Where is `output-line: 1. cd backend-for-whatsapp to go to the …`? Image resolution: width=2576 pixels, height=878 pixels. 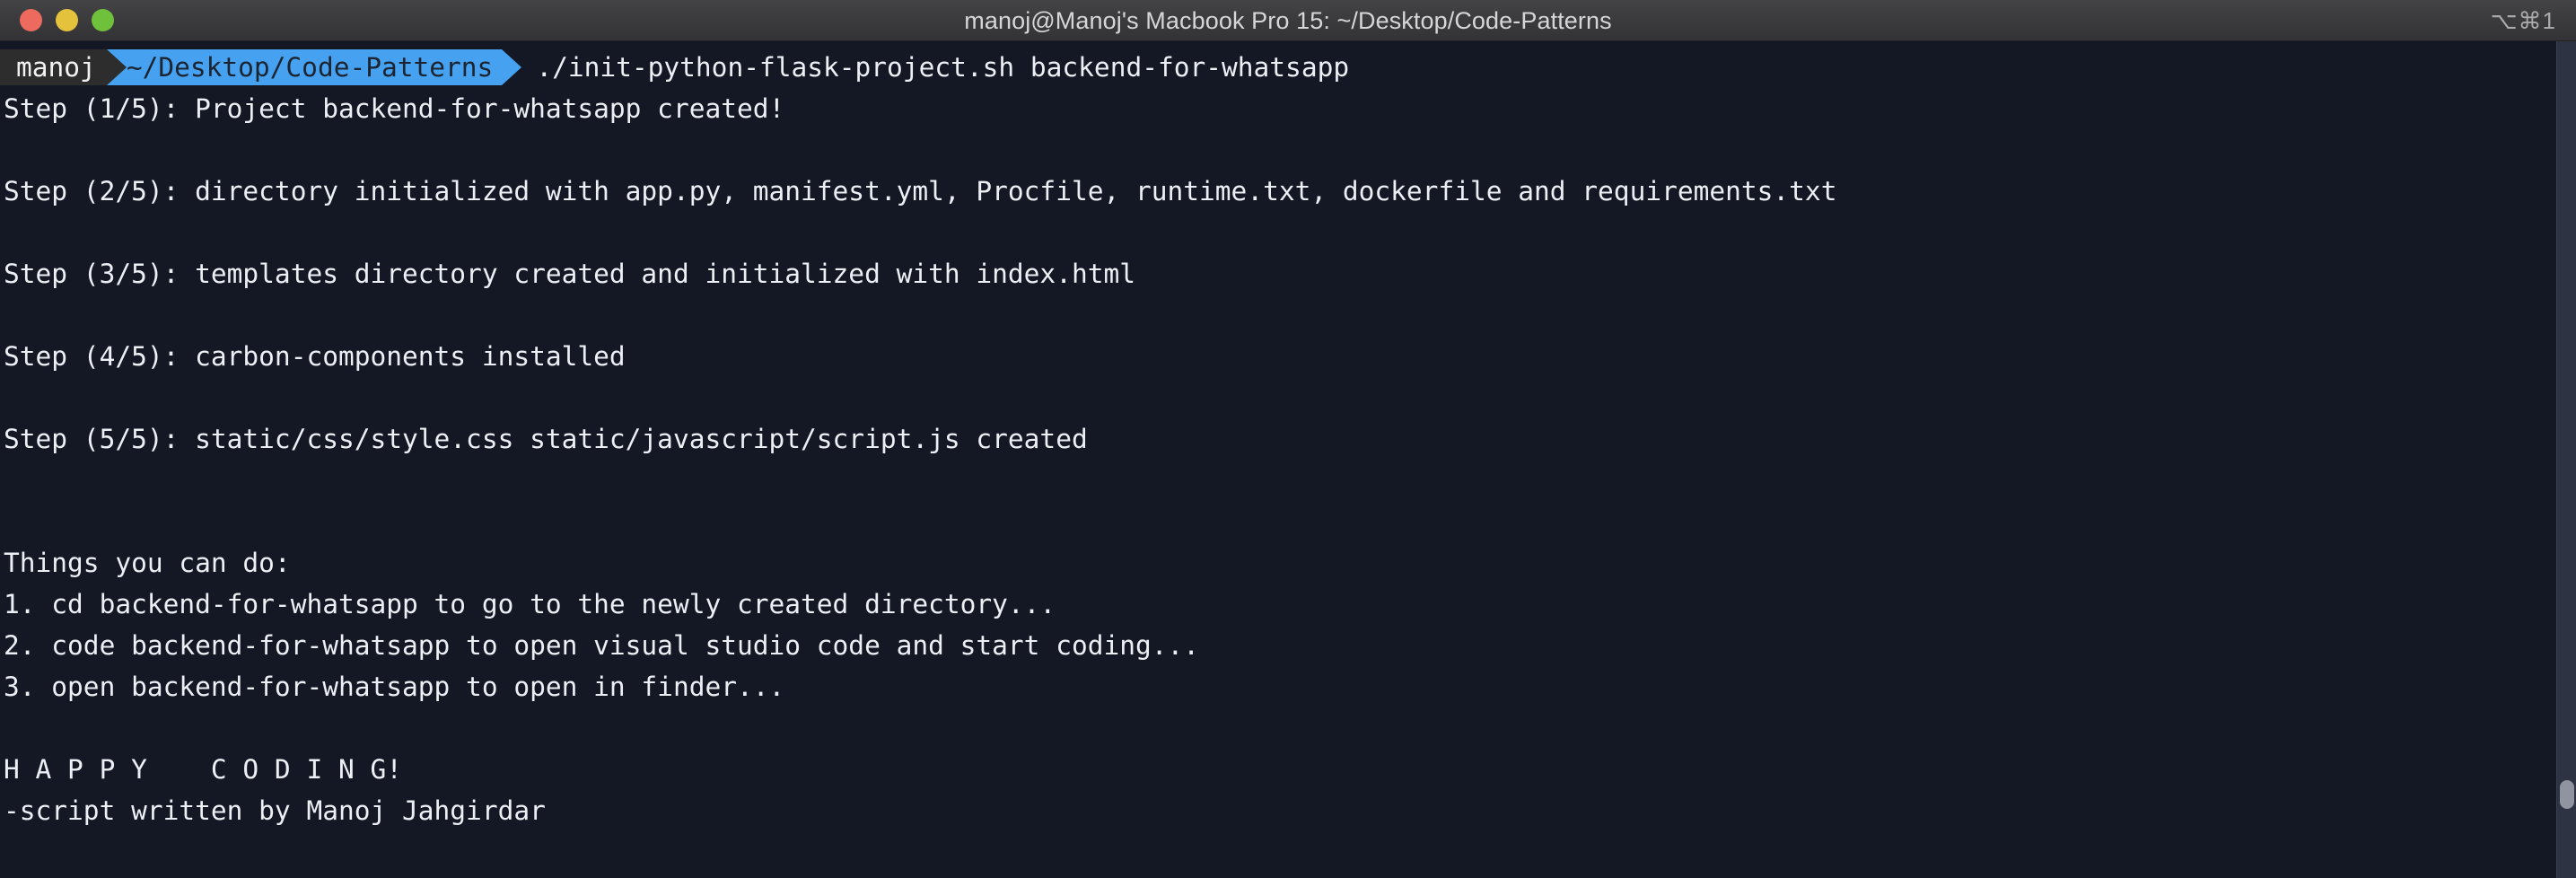
output-line: 1. cd backend-for-whatsapp to go to the … is located at coordinates (530, 604).